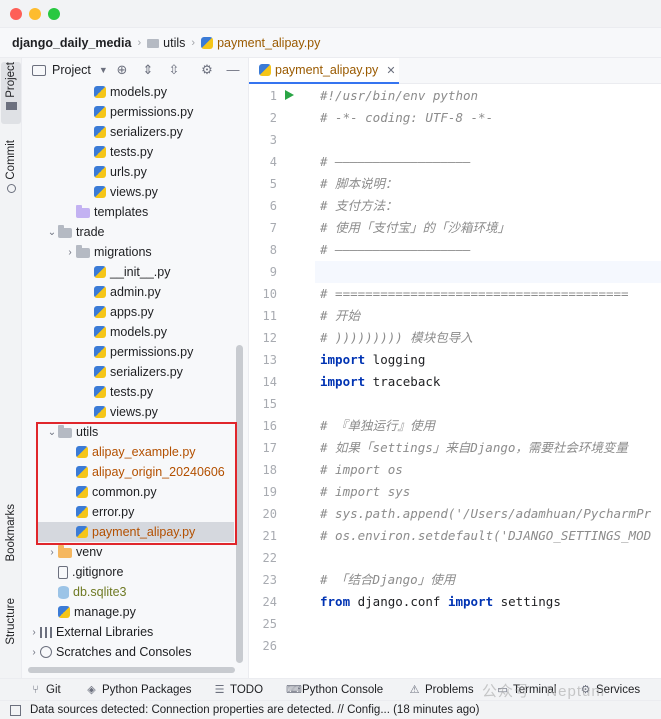 The height and width of the screenshot is (719, 661). What do you see at coordinates (247, 690) in the screenshot?
I see `tool-window-label: TODO` at bounding box center [247, 690].